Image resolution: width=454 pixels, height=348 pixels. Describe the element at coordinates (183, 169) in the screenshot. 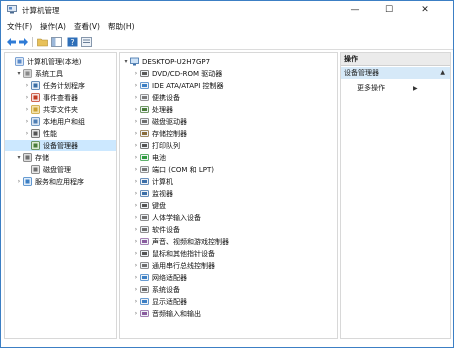

I see `device-category-label: 端口 (COM 和 LPT)` at that location.